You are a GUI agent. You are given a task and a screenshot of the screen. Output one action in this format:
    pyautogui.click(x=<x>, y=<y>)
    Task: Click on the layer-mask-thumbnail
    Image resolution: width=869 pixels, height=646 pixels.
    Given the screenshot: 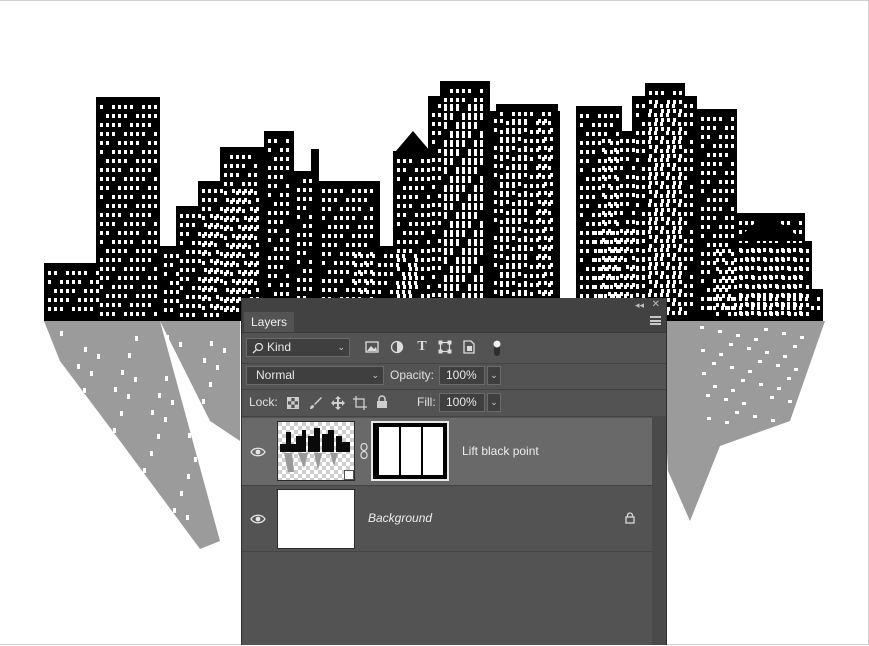 What is the action you would take?
    pyautogui.click(x=410, y=451)
    